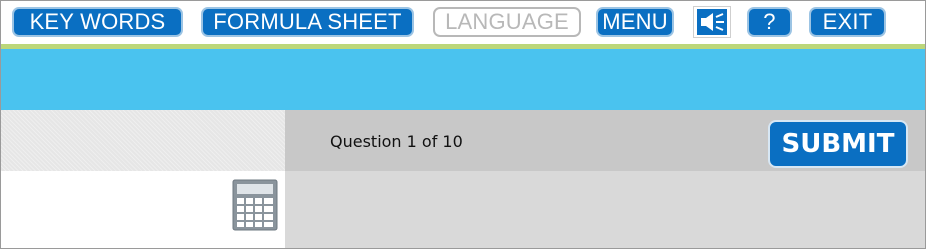 Image resolution: width=926 pixels, height=249 pixels. I want to click on calculator-icon, so click(255, 205).